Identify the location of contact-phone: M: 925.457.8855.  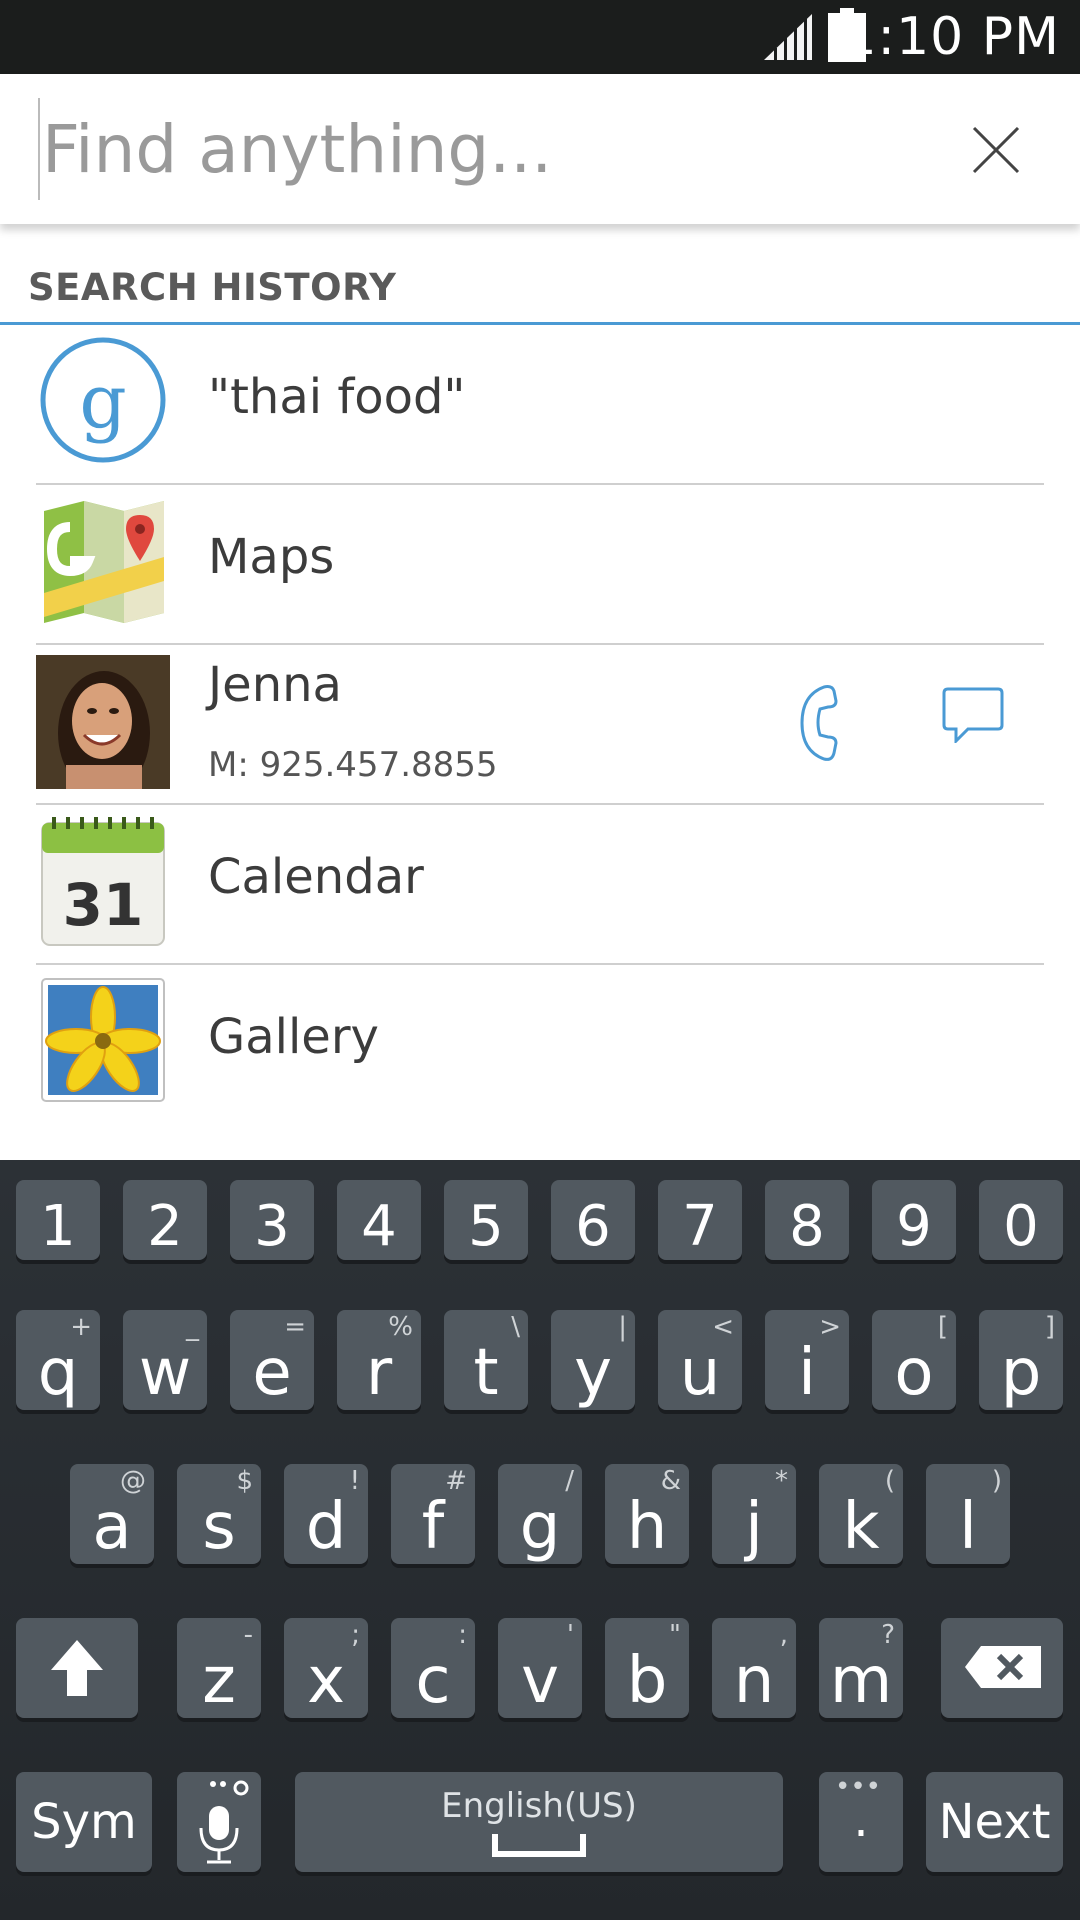
(353, 765).